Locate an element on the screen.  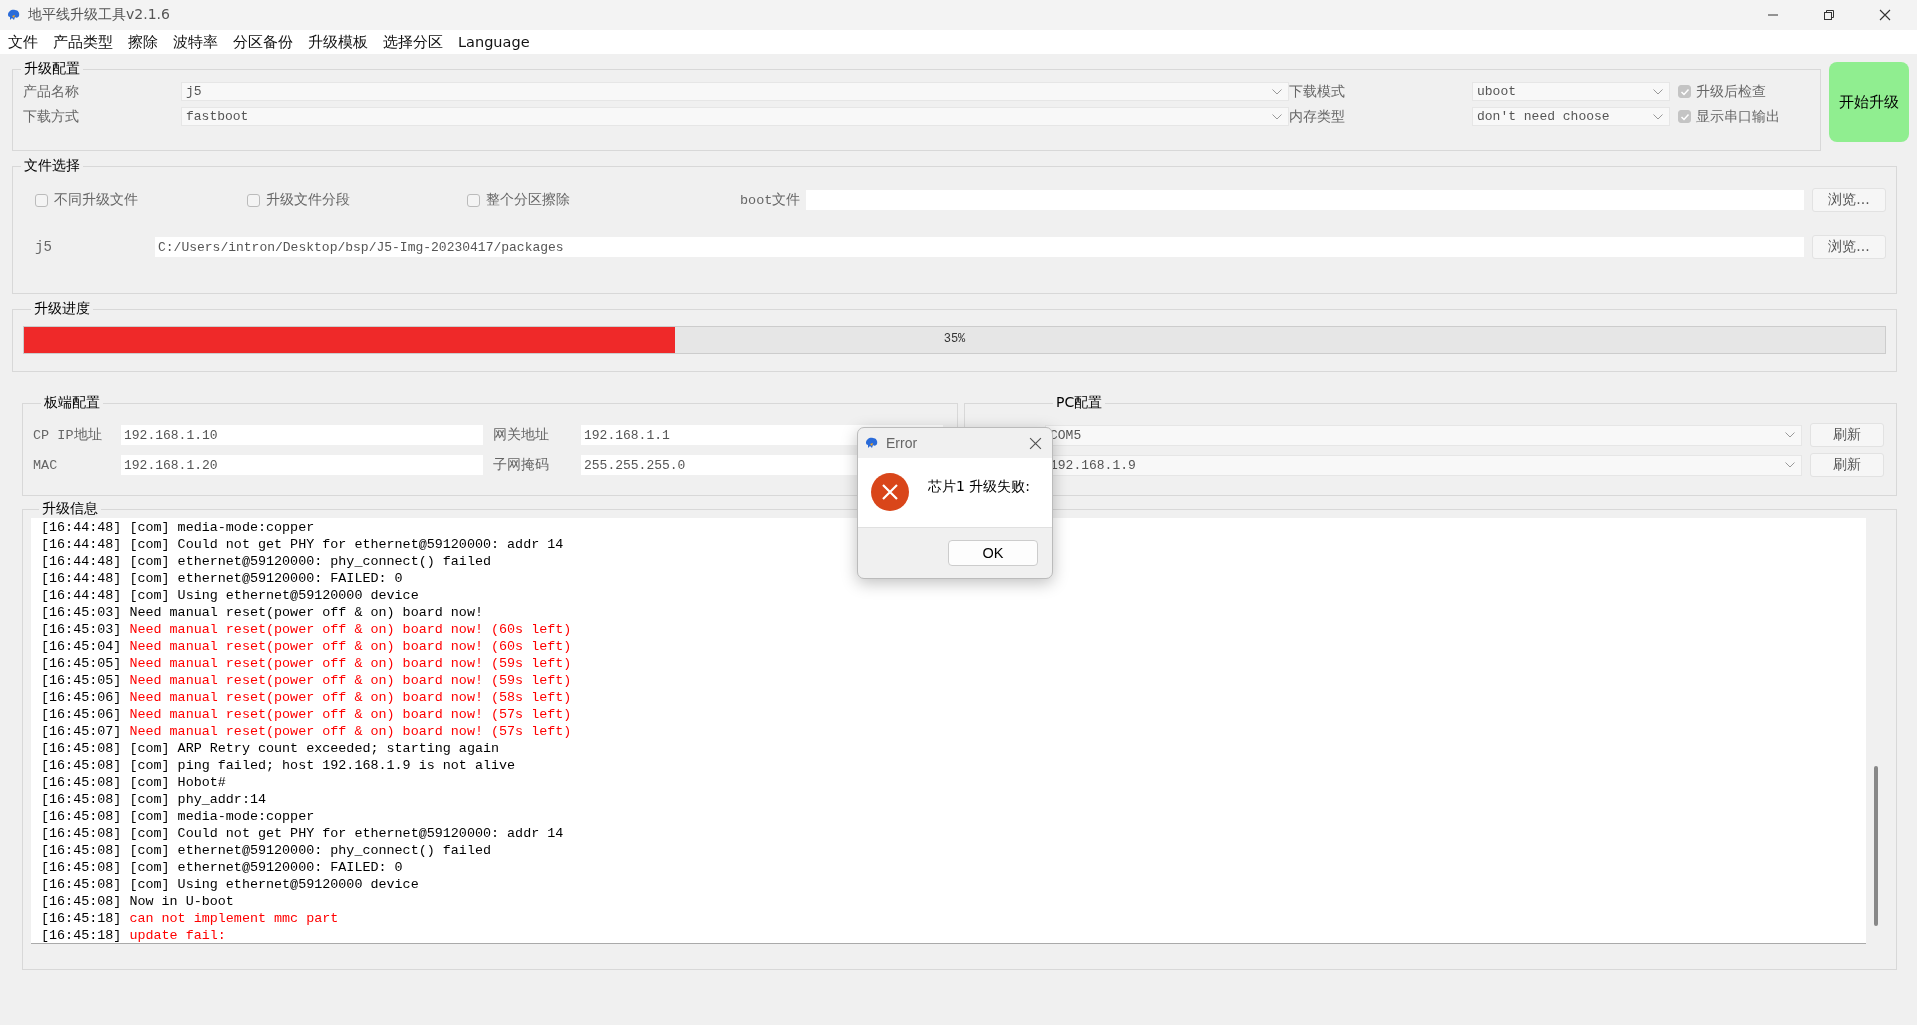
dropdown: fastboot is located at coordinates (735, 116).